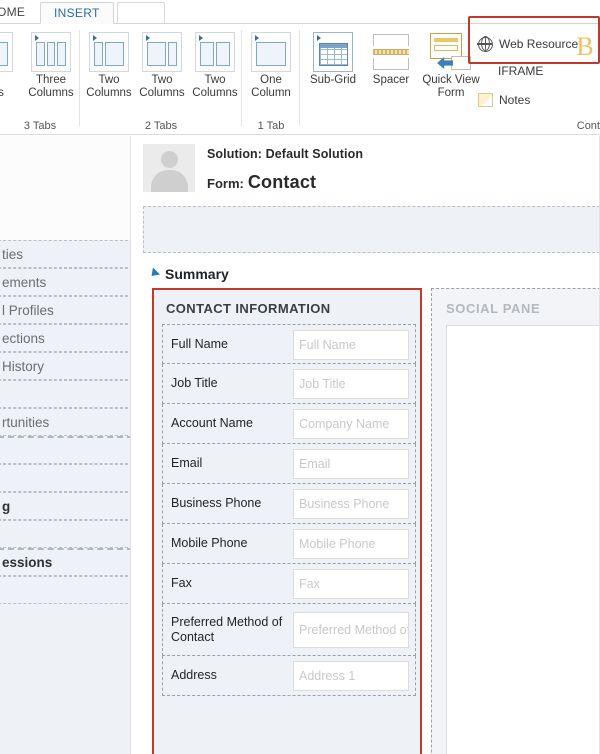  I want to click on command-label: Sub-Grid, so click(333, 80).